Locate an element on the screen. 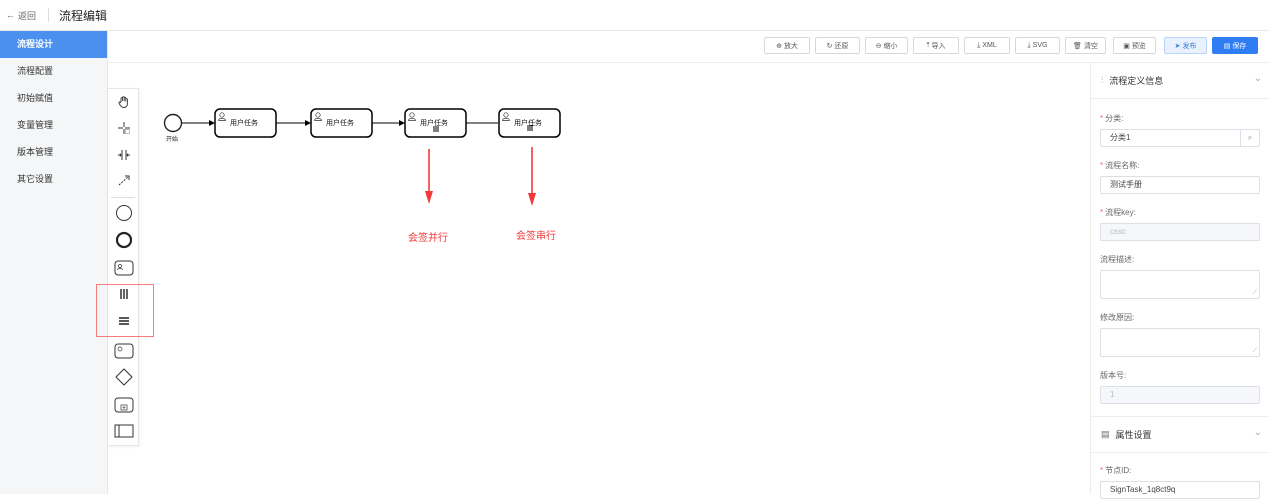 This screenshot has width=1269, height=499. sidebar-item-process-config: 流程配置 is located at coordinates (53, 71).